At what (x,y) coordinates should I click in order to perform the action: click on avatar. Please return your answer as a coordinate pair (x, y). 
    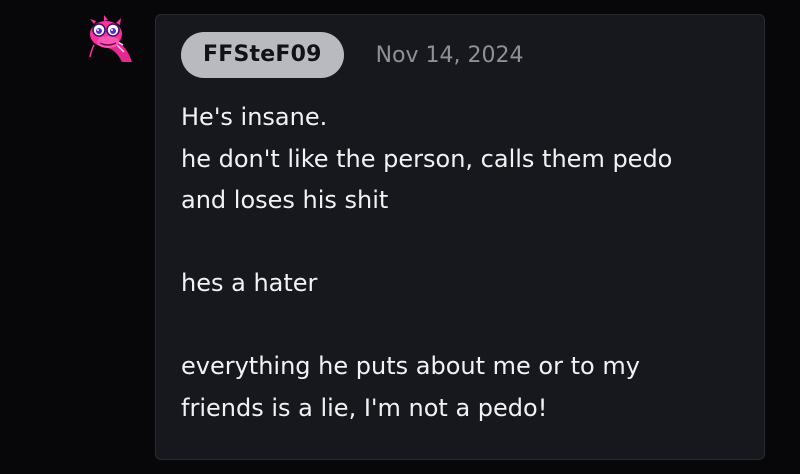
    Looking at the image, I should click on (111, 39).